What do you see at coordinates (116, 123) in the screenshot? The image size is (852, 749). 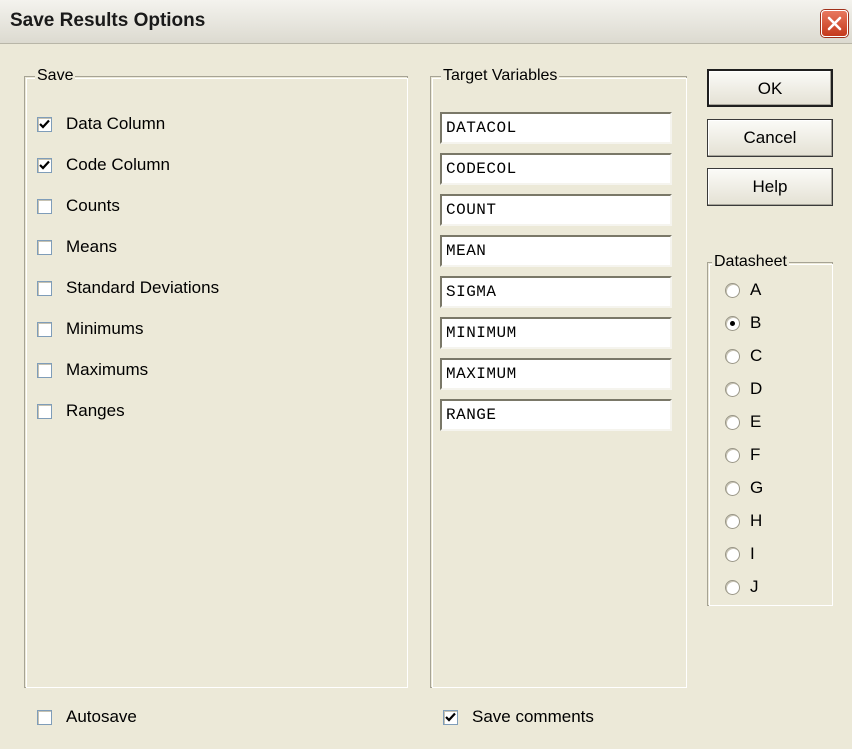 I see `checkbox-label: Data Column` at bounding box center [116, 123].